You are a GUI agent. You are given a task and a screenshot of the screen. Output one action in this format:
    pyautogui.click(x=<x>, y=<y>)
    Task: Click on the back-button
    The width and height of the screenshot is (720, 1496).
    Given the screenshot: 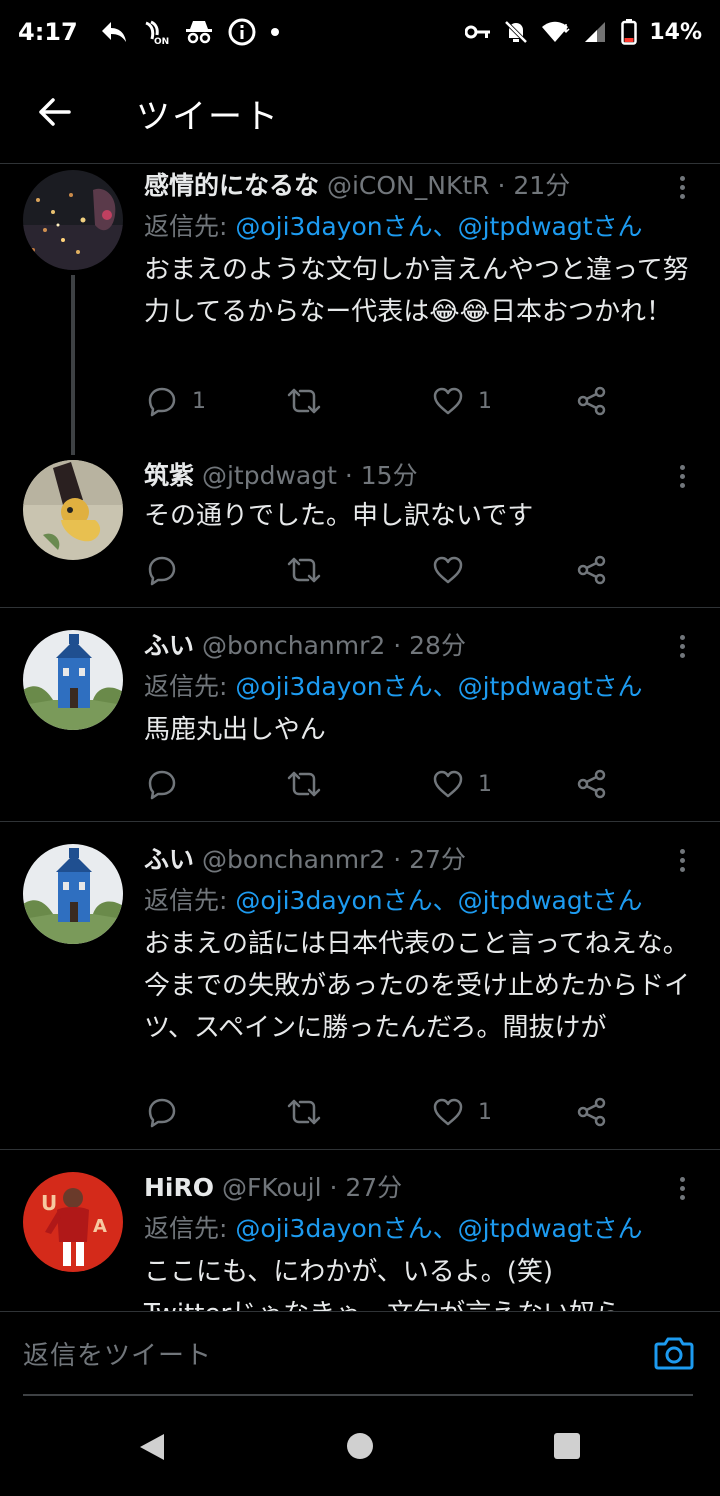 What is the action you would take?
    pyautogui.click(x=54, y=114)
    